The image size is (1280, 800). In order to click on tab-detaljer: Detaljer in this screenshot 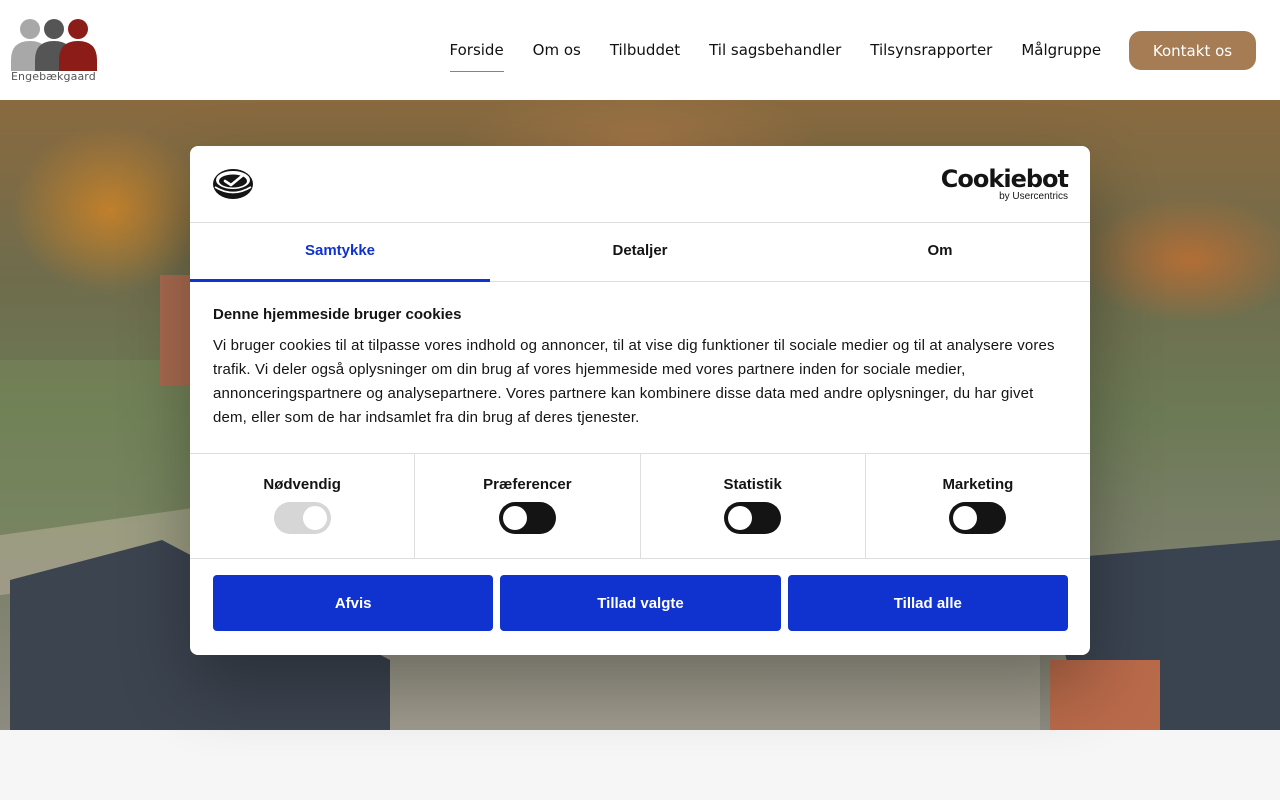, I will do `click(640, 252)`.